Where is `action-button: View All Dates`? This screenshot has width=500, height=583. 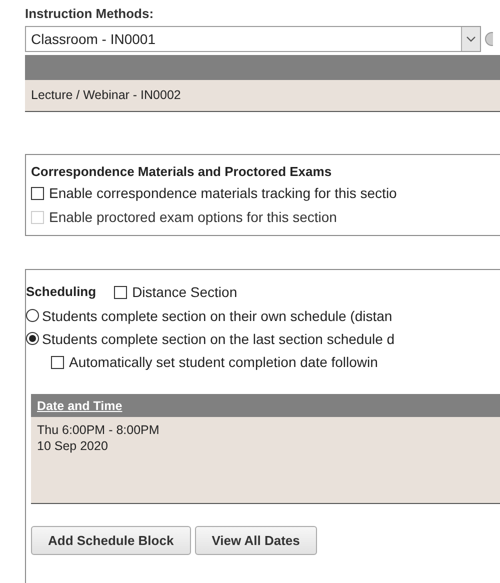 action-button: View All Dates is located at coordinates (255, 540).